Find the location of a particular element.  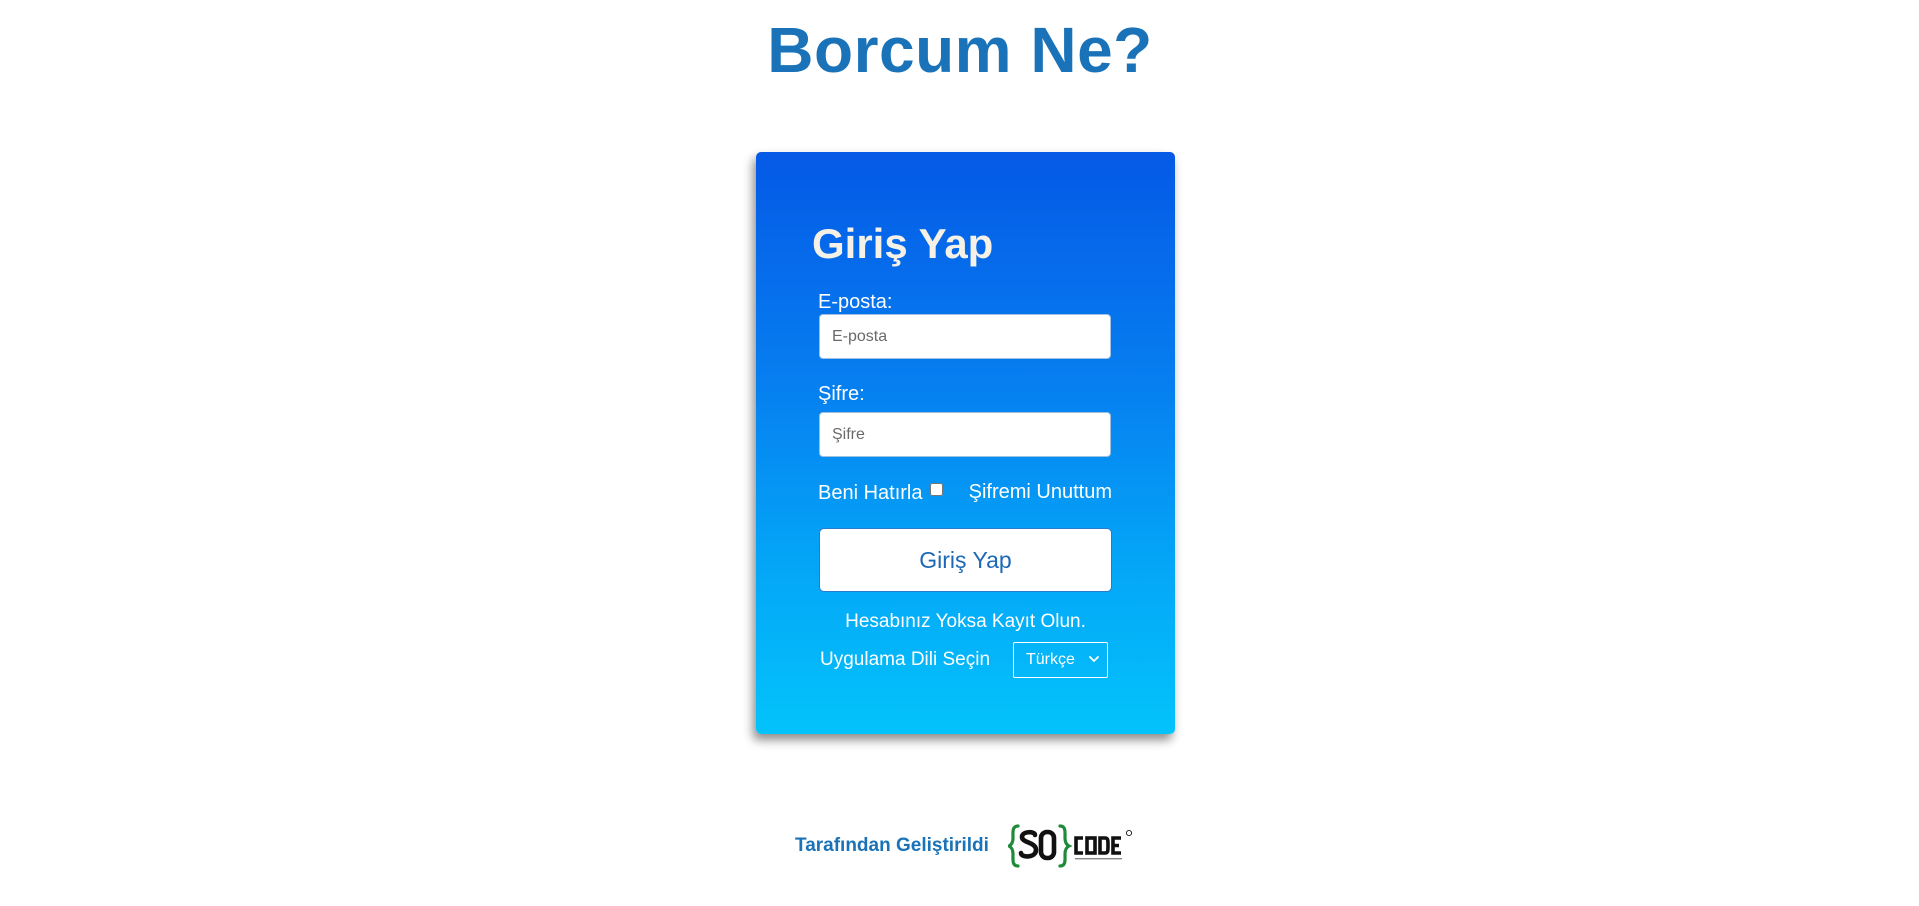

password-input is located at coordinates (965, 434).